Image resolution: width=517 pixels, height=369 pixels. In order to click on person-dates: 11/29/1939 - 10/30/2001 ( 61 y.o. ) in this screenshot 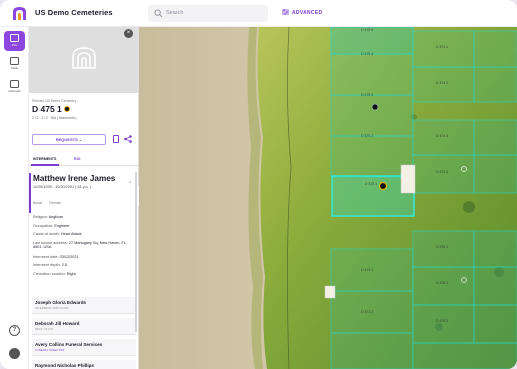, I will do `click(62, 187)`.